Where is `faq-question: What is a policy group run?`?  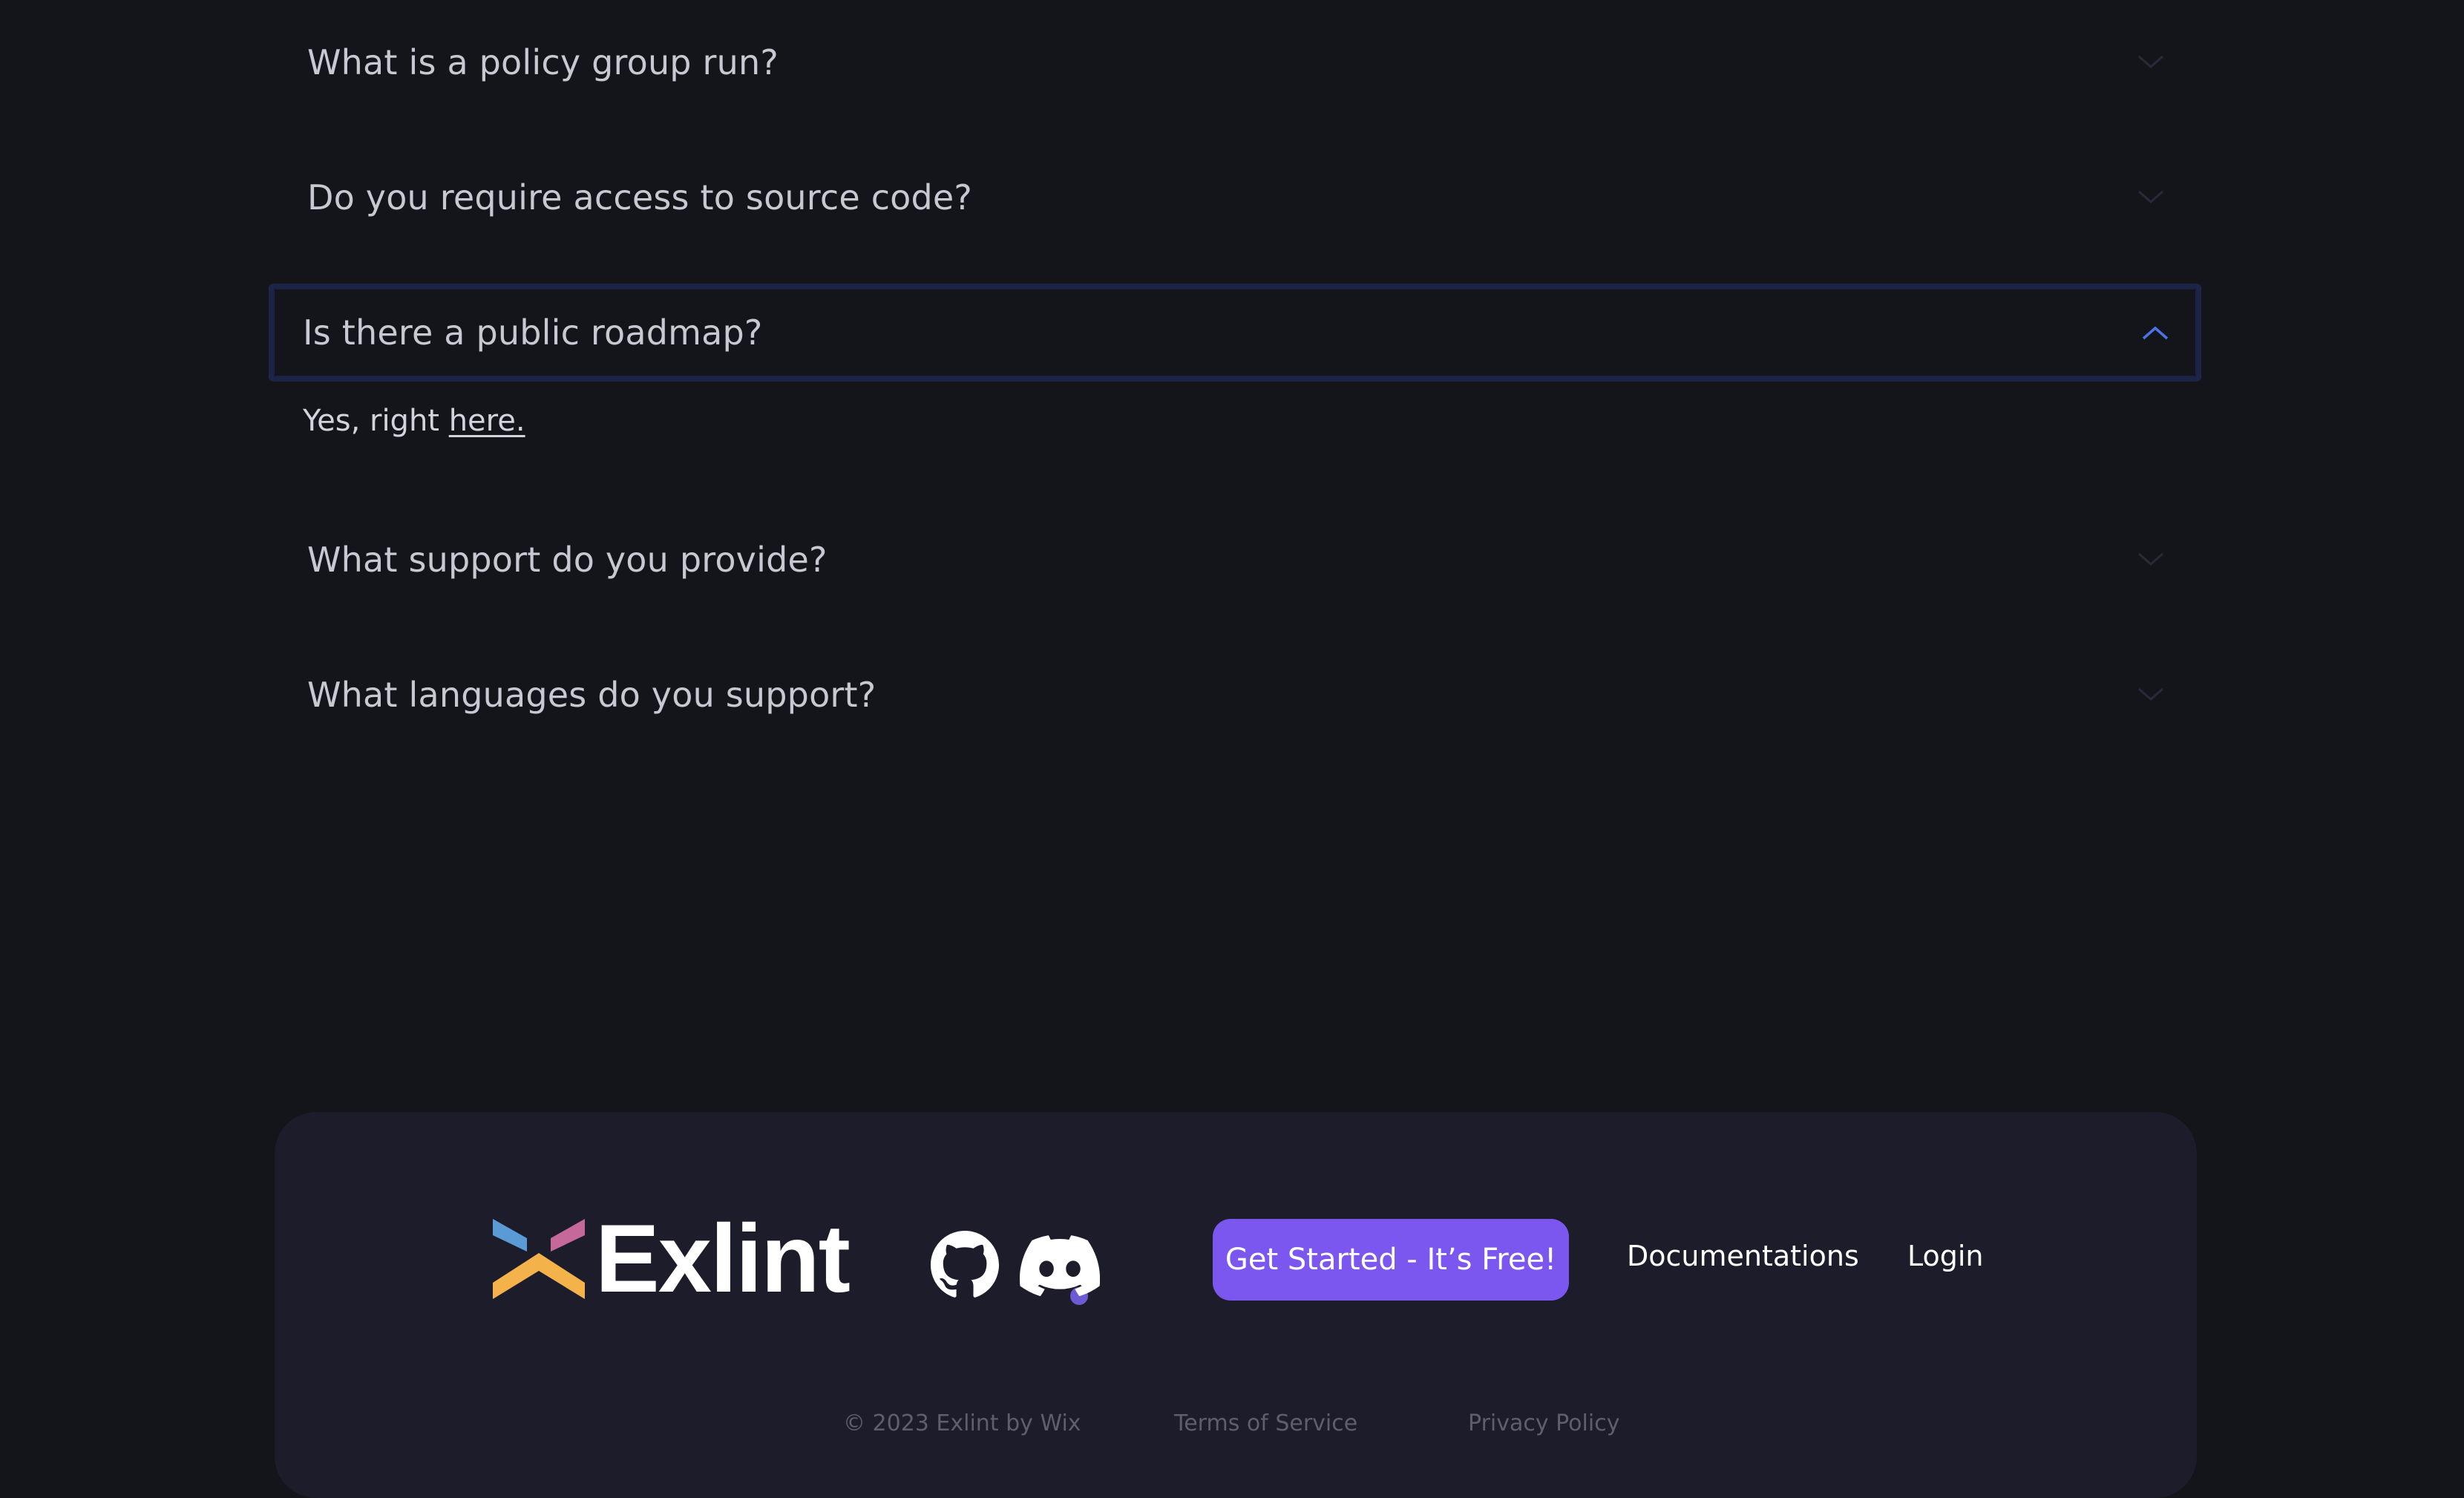 faq-question: What is a policy group run? is located at coordinates (543, 62).